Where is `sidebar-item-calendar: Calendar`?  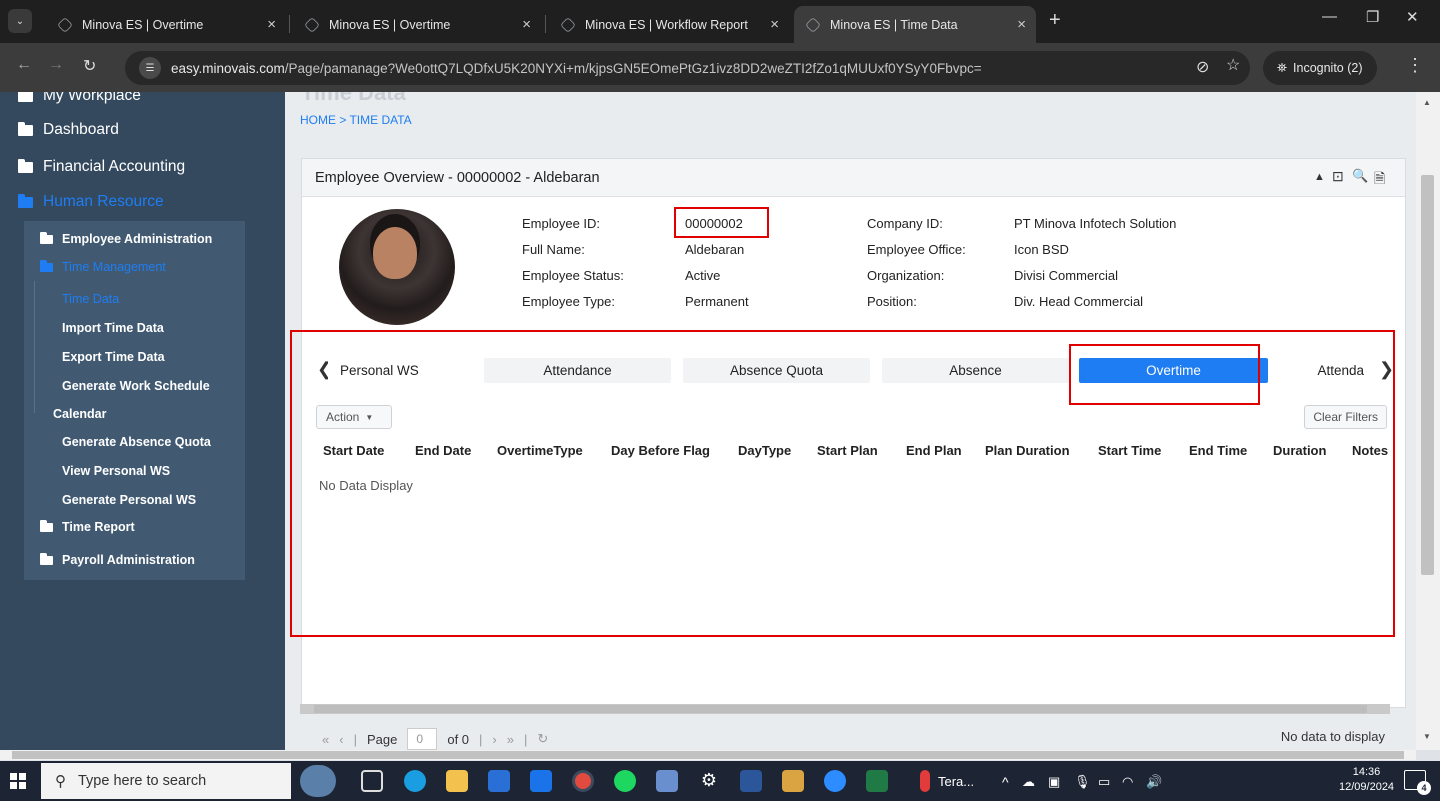 sidebar-item-calendar: Calendar is located at coordinates (80, 414).